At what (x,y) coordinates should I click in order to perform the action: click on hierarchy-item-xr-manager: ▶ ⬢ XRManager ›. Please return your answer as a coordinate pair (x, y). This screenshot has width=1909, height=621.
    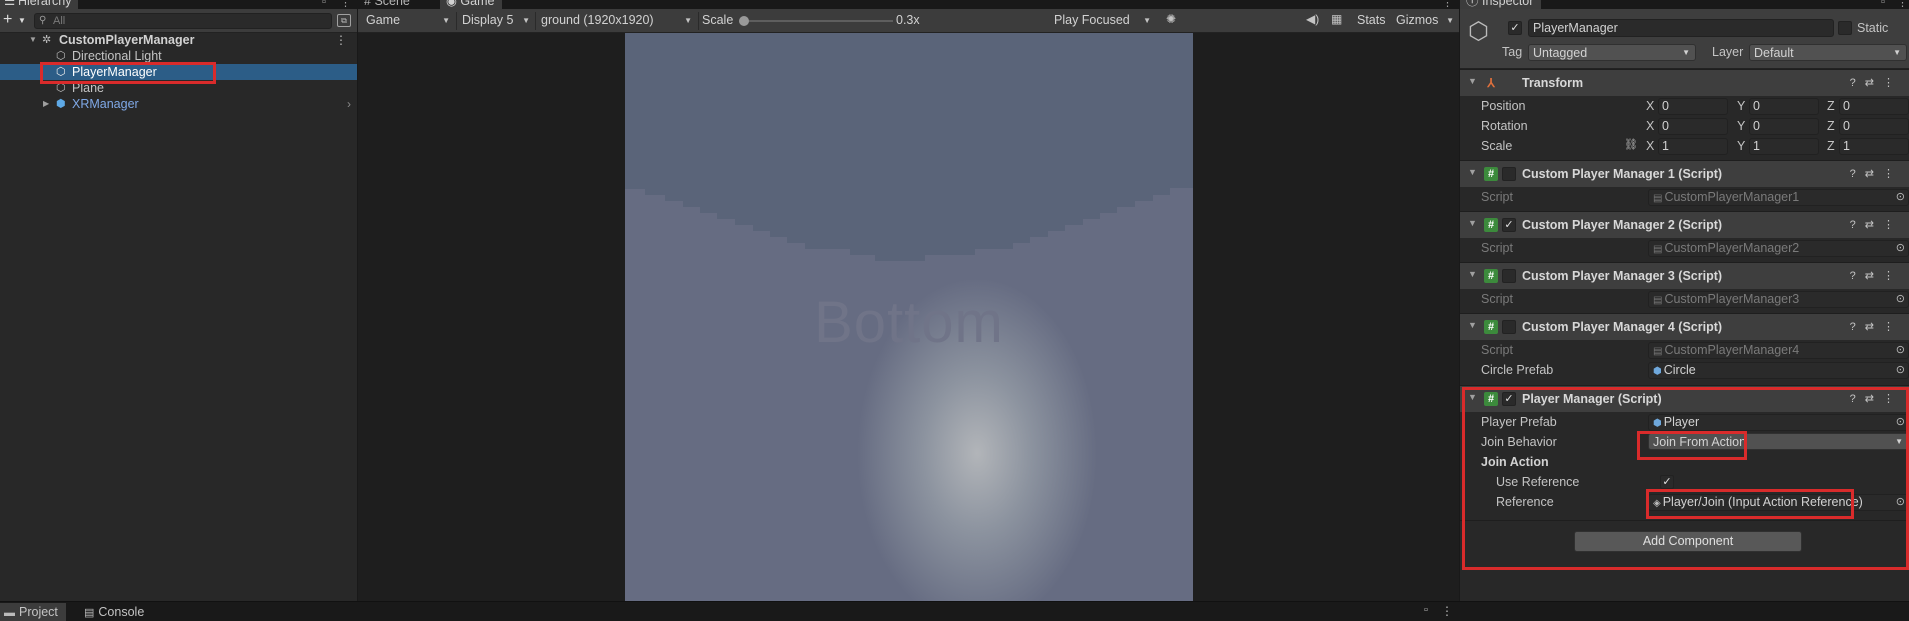
    Looking at the image, I should click on (178, 104).